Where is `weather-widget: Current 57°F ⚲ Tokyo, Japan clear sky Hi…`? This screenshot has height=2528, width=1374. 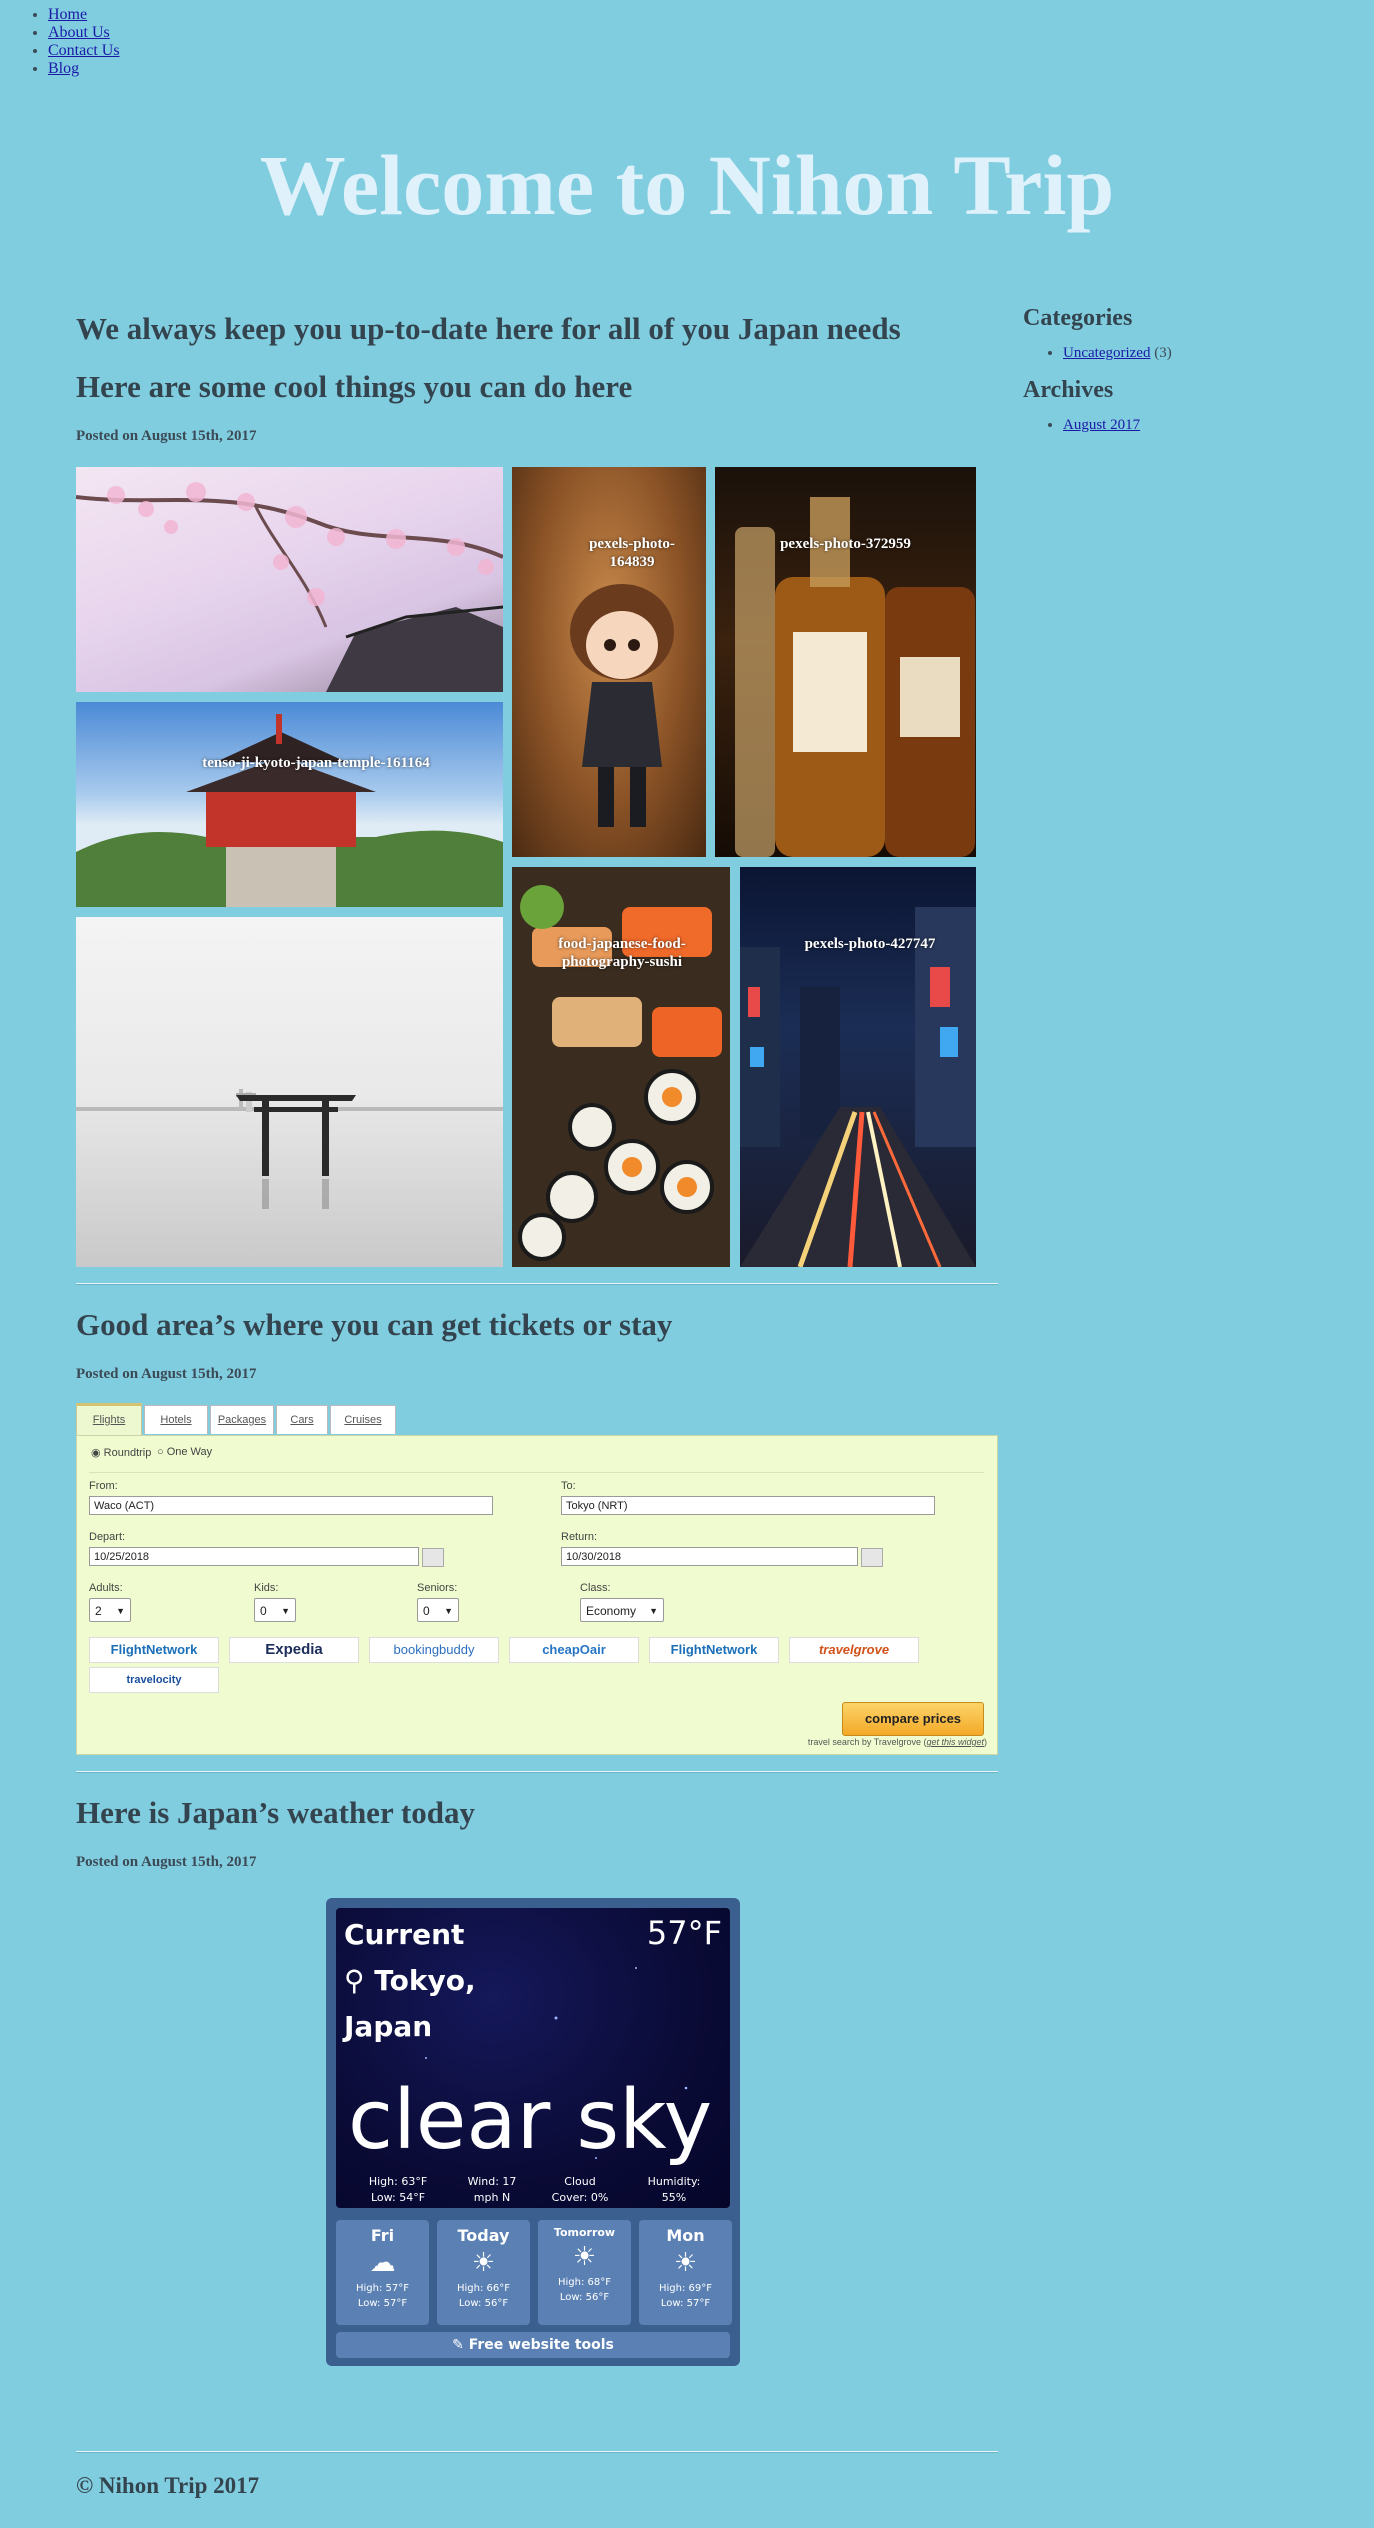
weather-widget: Current 57°F ⚲ Tokyo, Japan clear sky Hi… is located at coordinates (533, 2132).